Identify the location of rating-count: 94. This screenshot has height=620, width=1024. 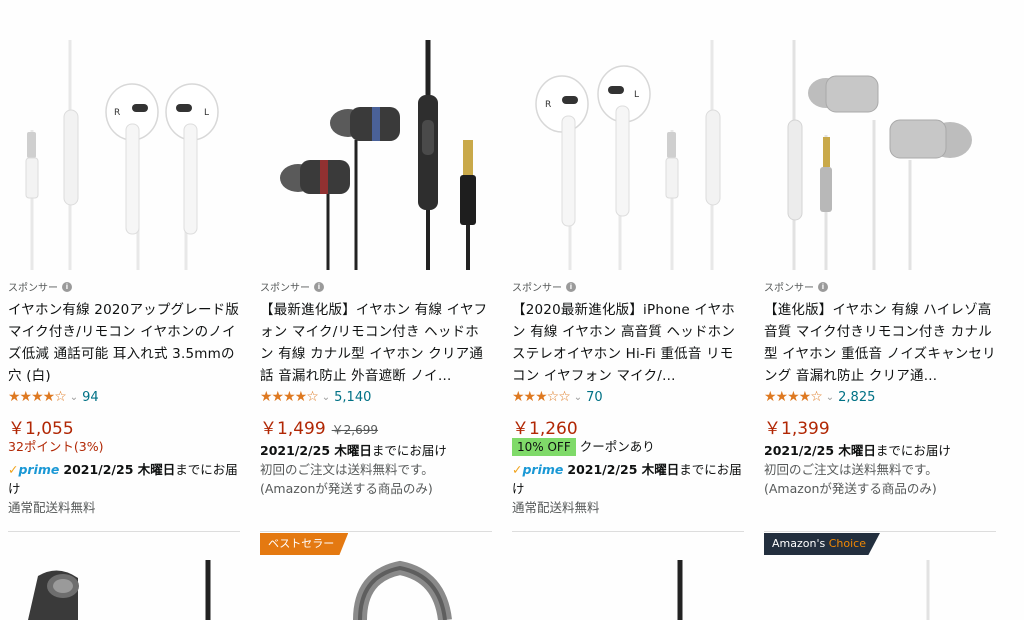
(90, 397).